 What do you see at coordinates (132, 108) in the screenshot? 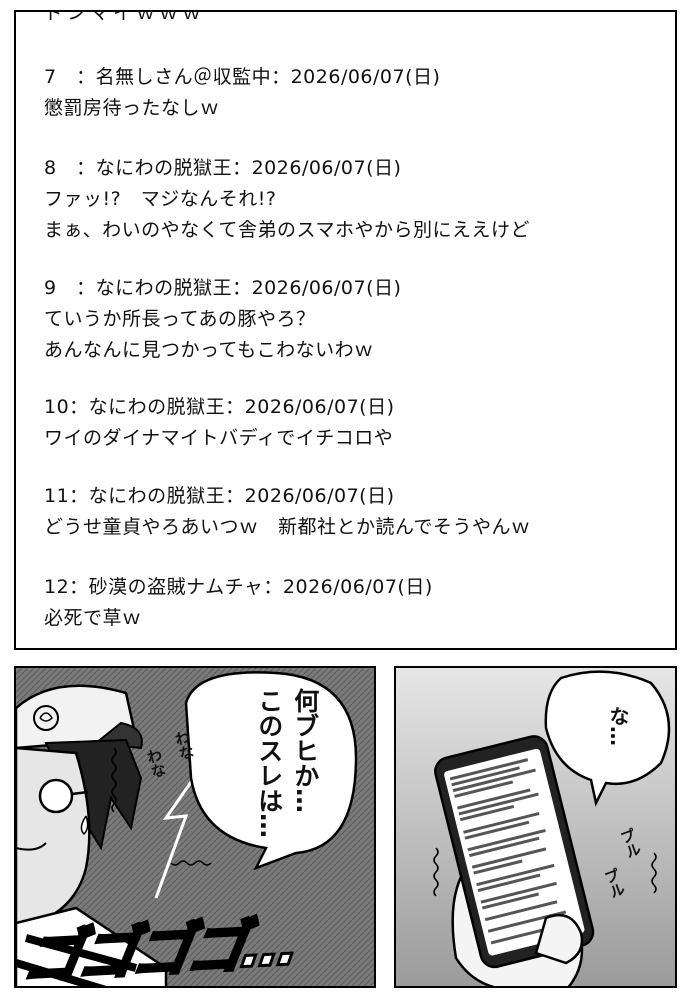
I see `post-body-line: 懲罰房待ったなしｗ` at bounding box center [132, 108].